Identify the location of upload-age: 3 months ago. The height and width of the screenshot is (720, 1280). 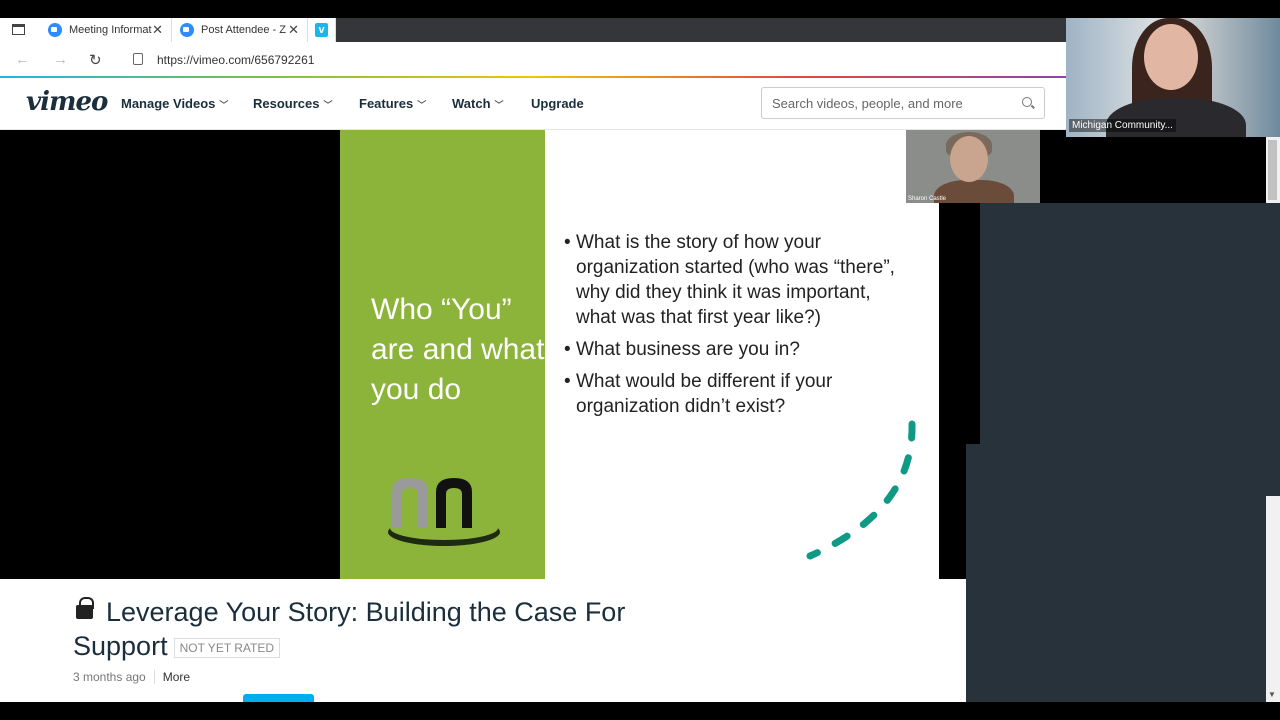
(109, 677).